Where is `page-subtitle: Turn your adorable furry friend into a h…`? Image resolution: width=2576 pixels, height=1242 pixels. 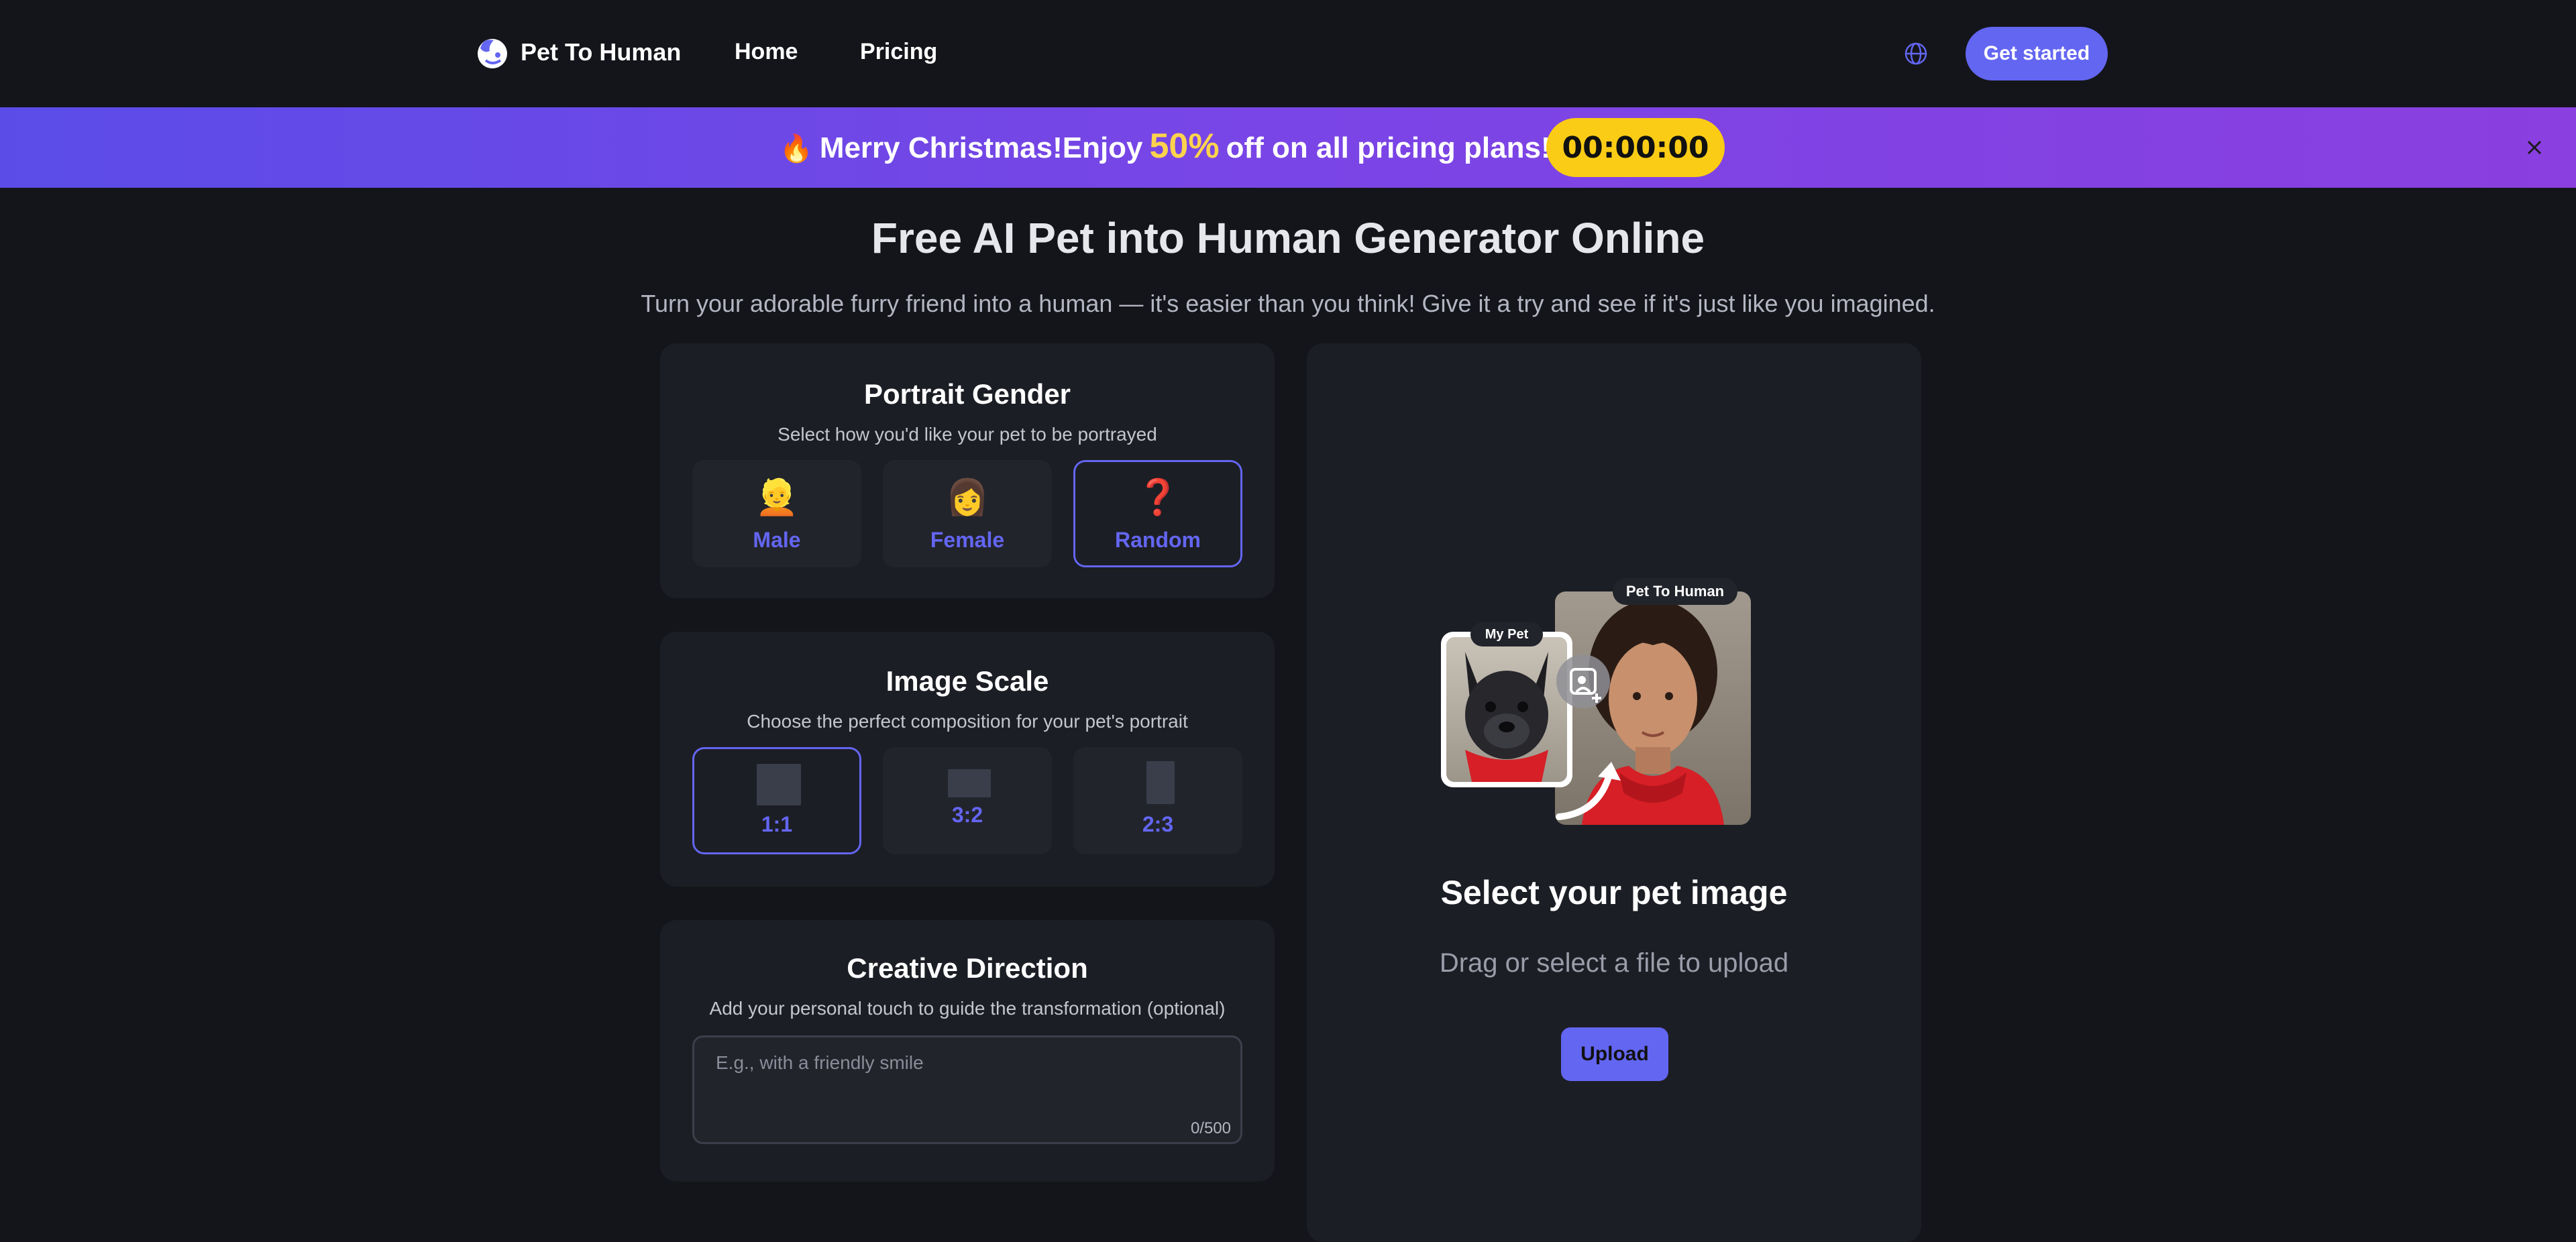
page-subtitle: Turn your adorable furry friend into a h… is located at coordinates (1288, 303).